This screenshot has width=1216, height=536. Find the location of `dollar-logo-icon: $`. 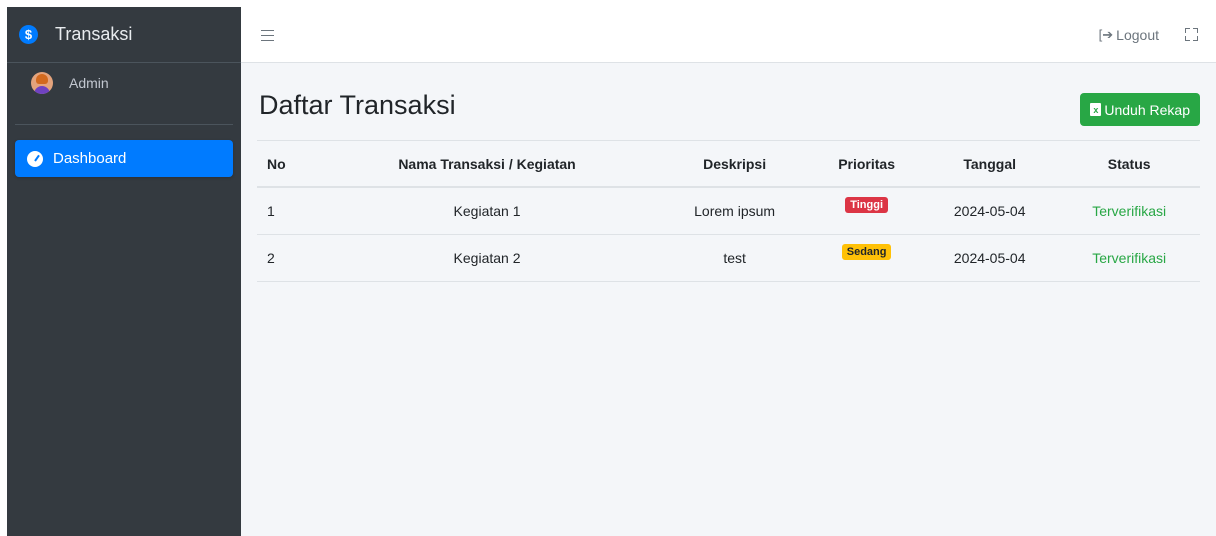

dollar-logo-icon: $ is located at coordinates (28, 34).